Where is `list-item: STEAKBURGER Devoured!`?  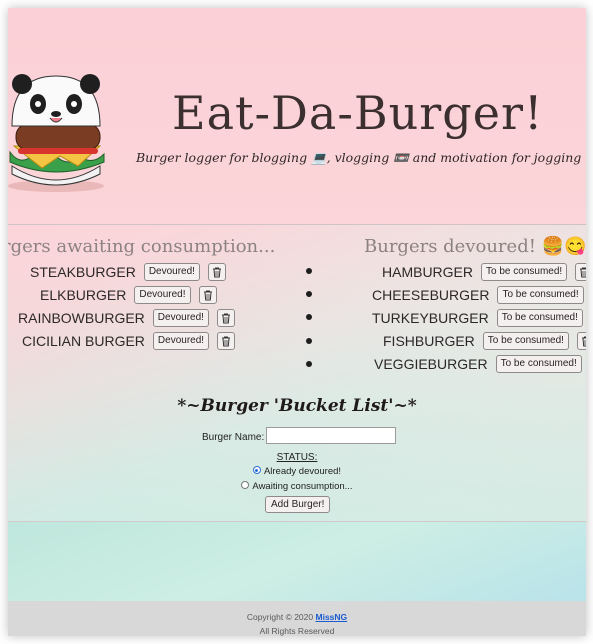 list-item: STEAKBURGER Devoured! is located at coordinates (128, 272).